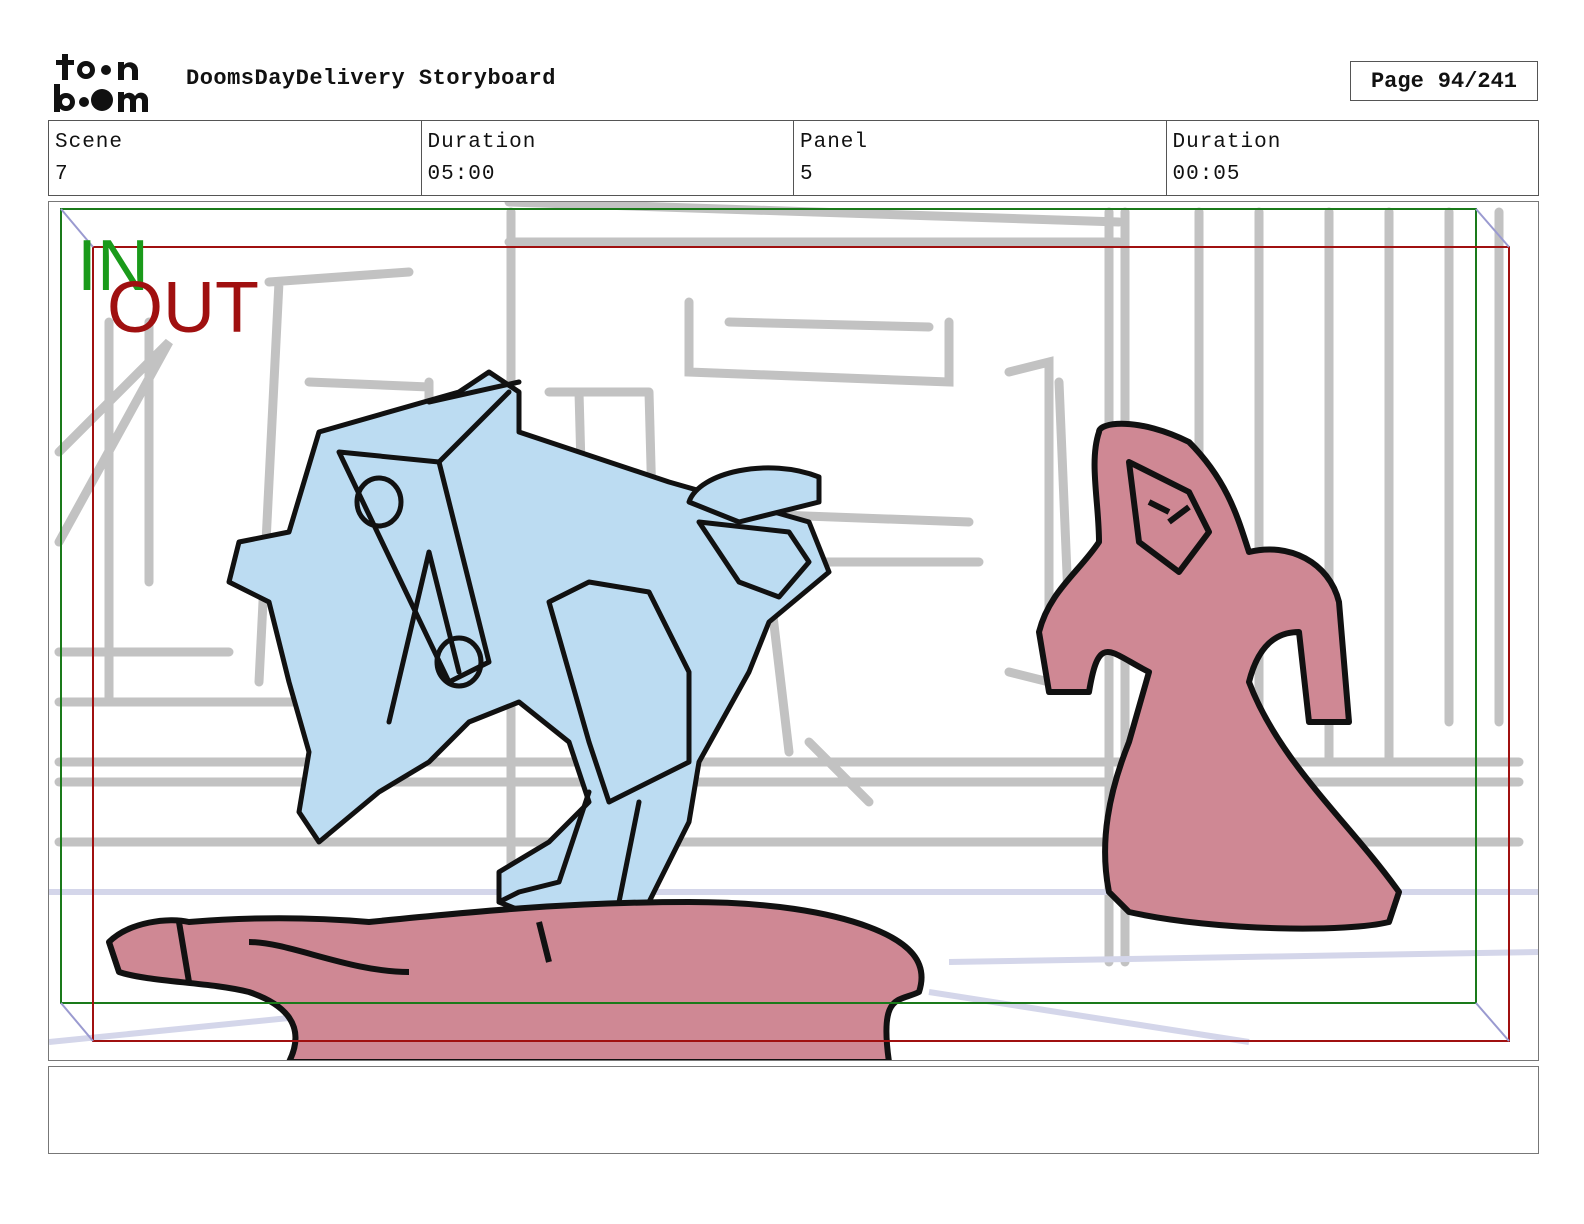 The width and height of the screenshot is (1584, 1224). Describe the element at coordinates (1397, 81) in the screenshot. I see `page-label: Page` at that location.